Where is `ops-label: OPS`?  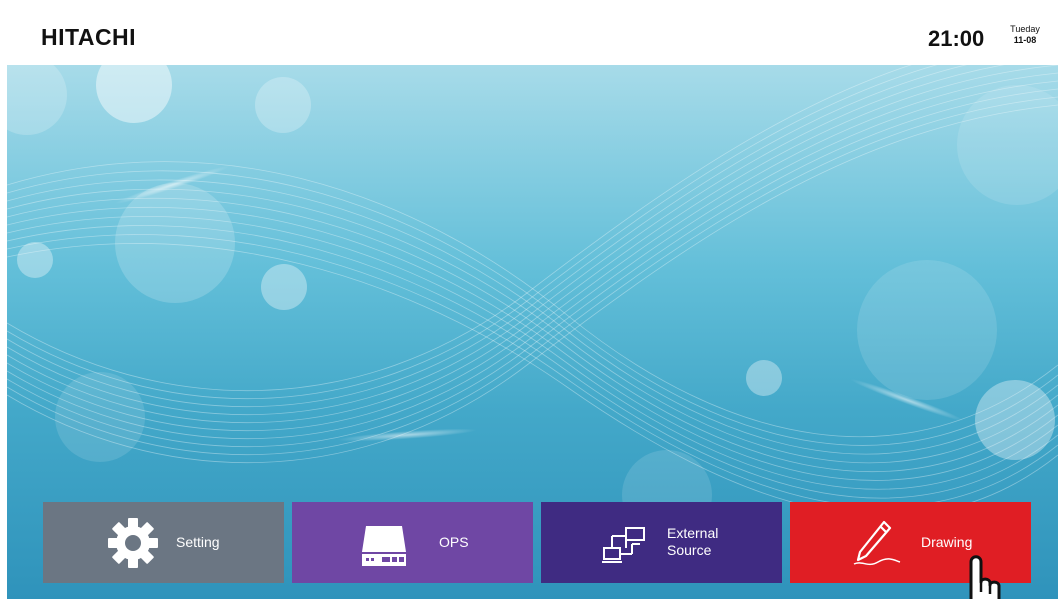
ops-label: OPS is located at coordinates (454, 542).